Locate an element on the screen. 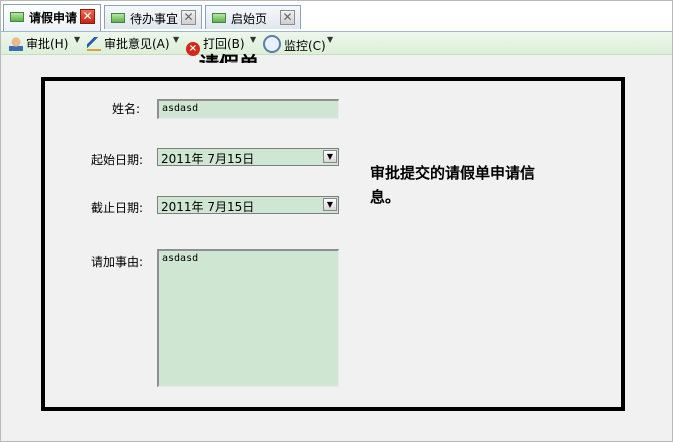 The height and width of the screenshot is (442, 673). monitor-button: 监控(C) is located at coordinates (294, 44).